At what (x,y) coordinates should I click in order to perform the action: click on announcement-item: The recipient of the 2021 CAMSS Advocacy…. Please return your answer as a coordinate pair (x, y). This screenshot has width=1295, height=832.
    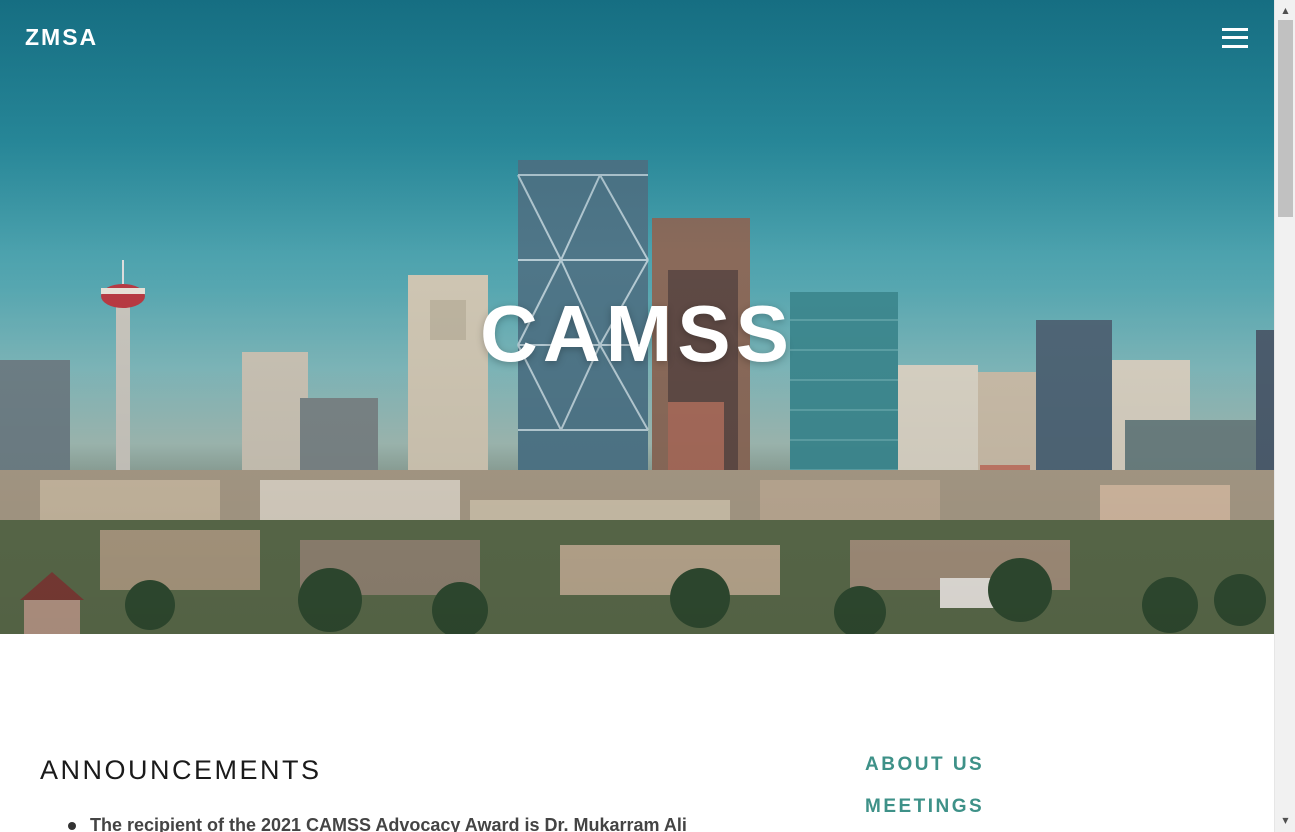
    Looking at the image, I should click on (436, 822).